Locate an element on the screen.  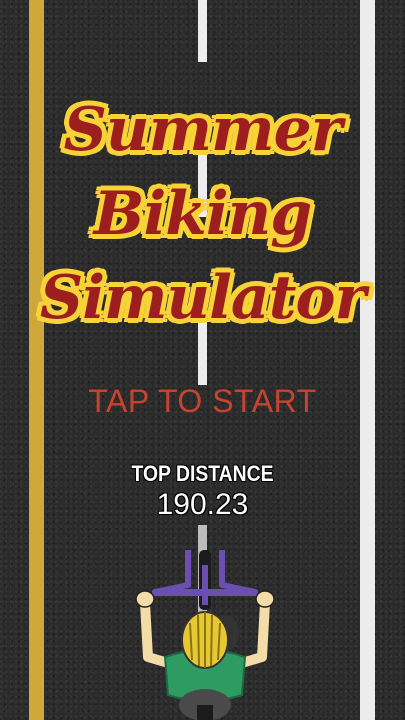
road-right-edge-line is located at coordinates (367, 360).